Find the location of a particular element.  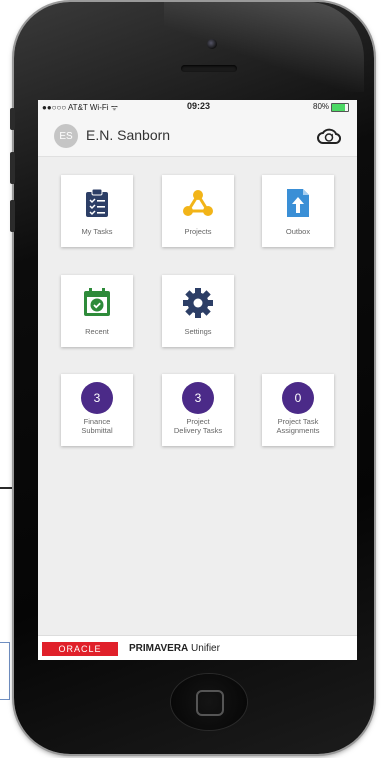

product-name-bold: PRIMAVERA is located at coordinates (159, 648).